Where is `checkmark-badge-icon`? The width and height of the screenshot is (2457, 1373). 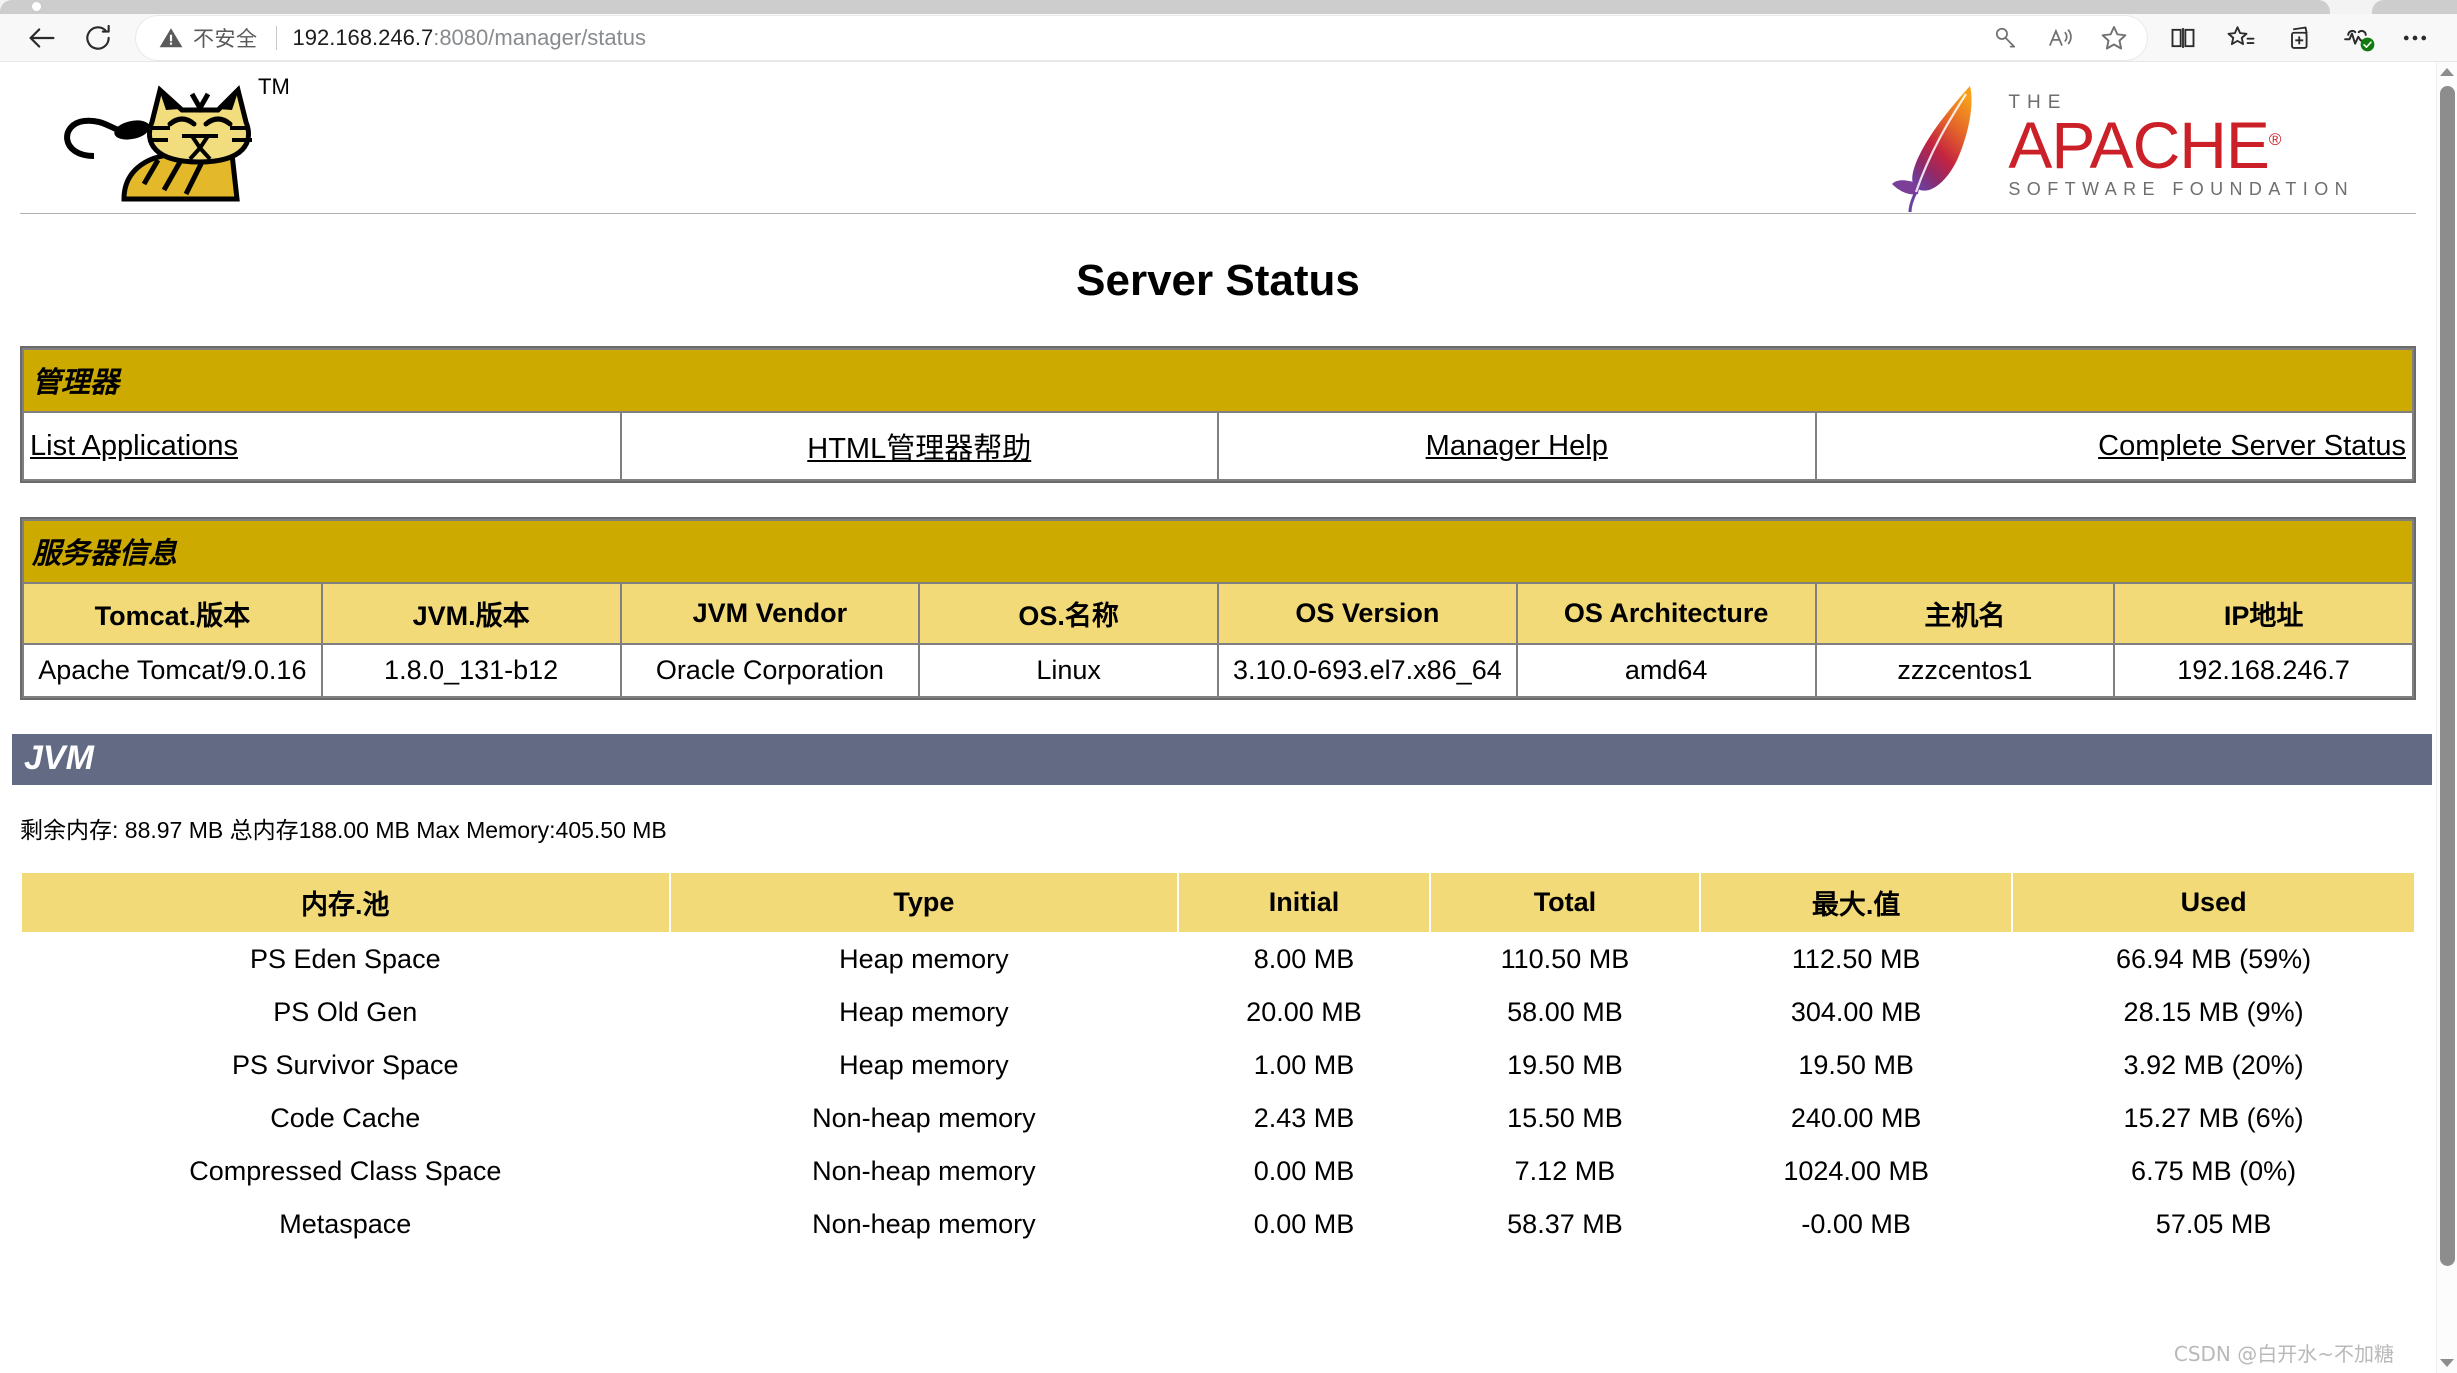 checkmark-badge-icon is located at coordinates (2367, 44).